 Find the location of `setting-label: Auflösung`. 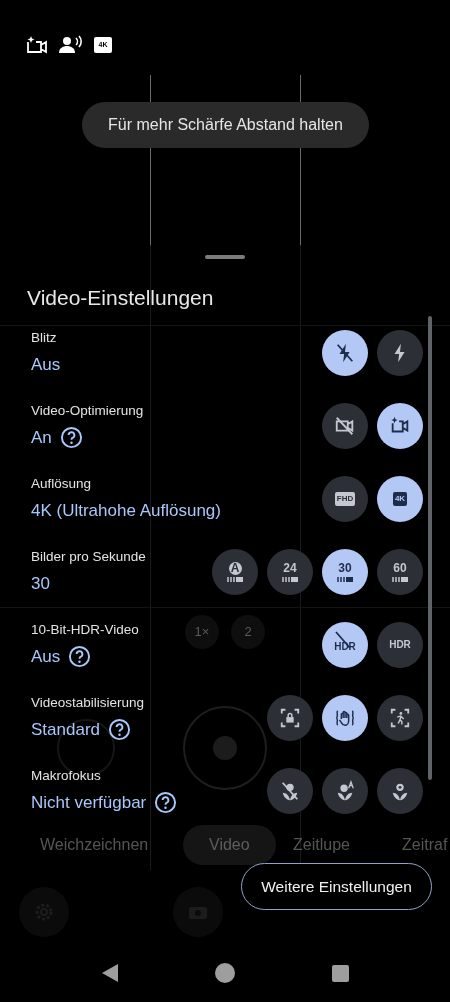

setting-label: Auflösung is located at coordinates (62, 483).